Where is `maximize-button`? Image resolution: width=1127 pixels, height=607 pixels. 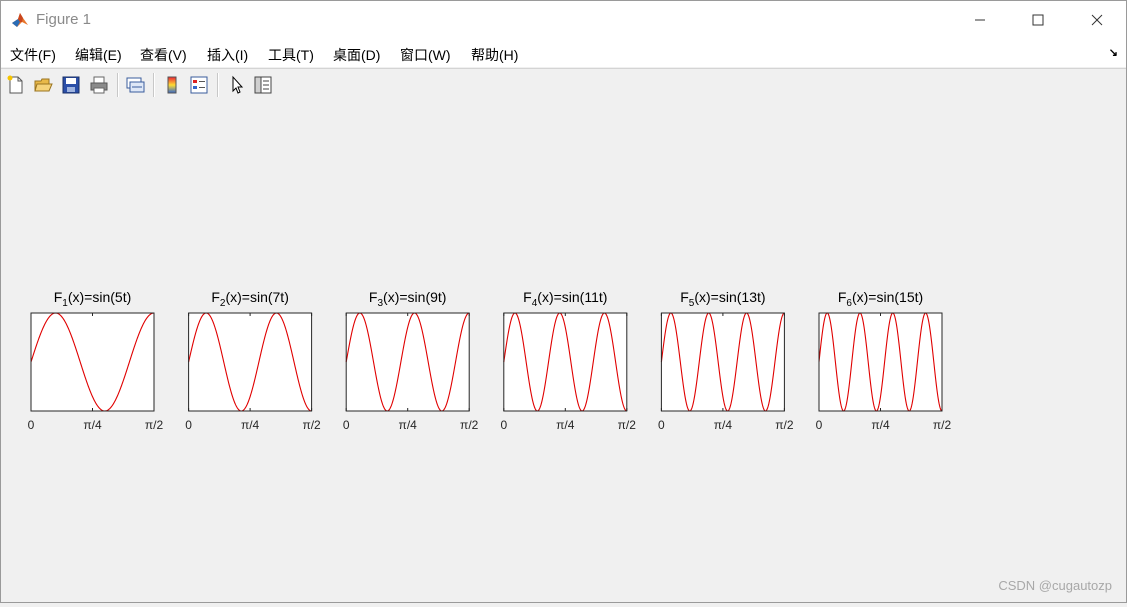
maximize-button is located at coordinates (1038, 20).